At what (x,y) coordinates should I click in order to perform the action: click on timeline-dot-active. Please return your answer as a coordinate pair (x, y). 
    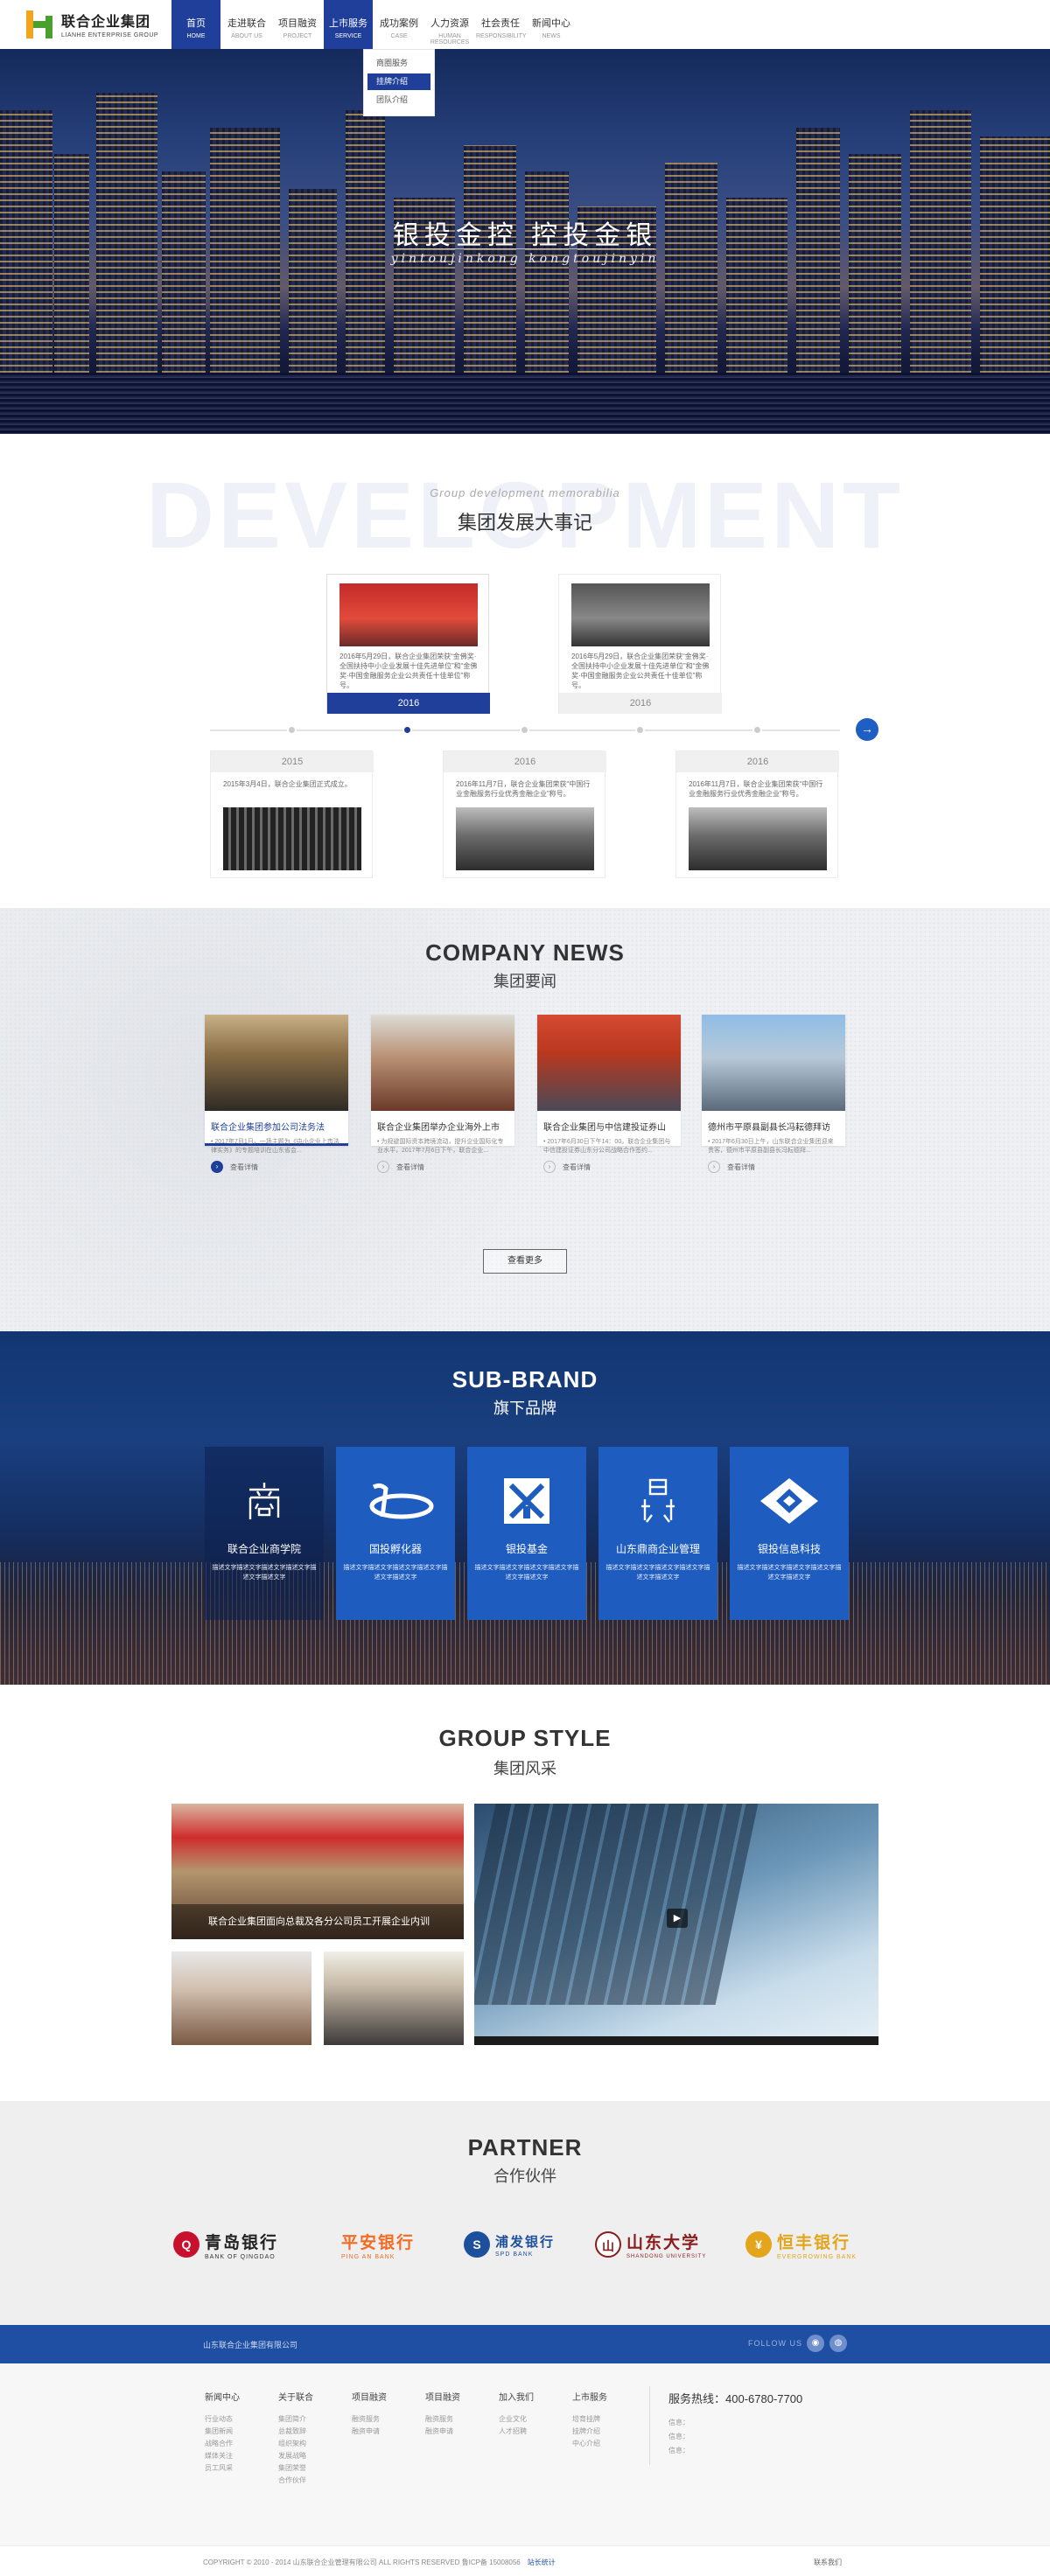
    Looking at the image, I should click on (407, 730).